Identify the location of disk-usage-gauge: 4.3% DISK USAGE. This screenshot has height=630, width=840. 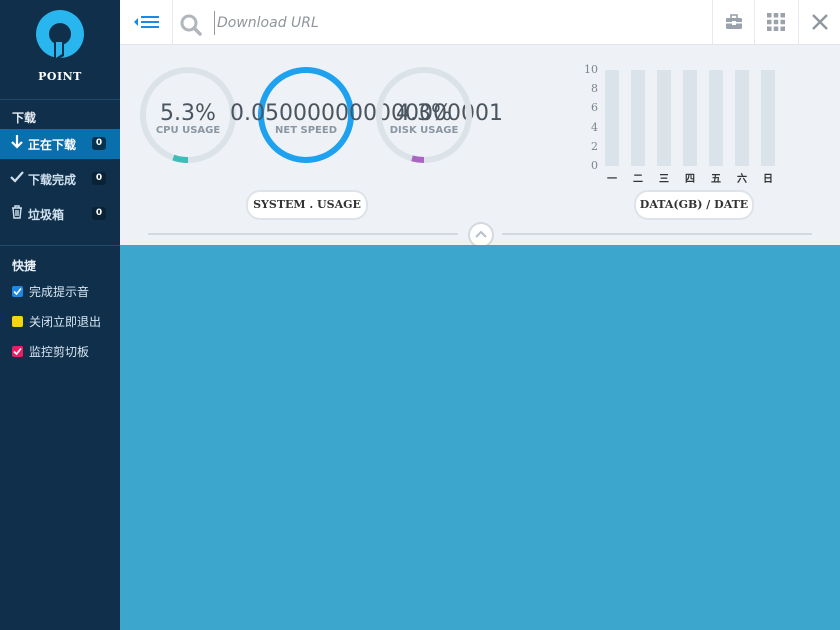
(424, 115).